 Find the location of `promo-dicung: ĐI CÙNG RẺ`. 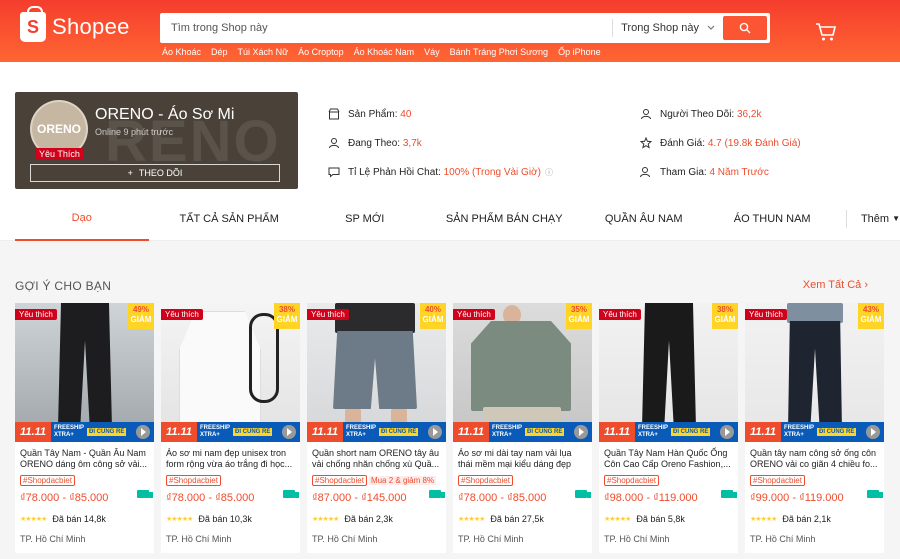

promo-dicung: ĐI CÙNG RẺ is located at coordinates (399, 432).